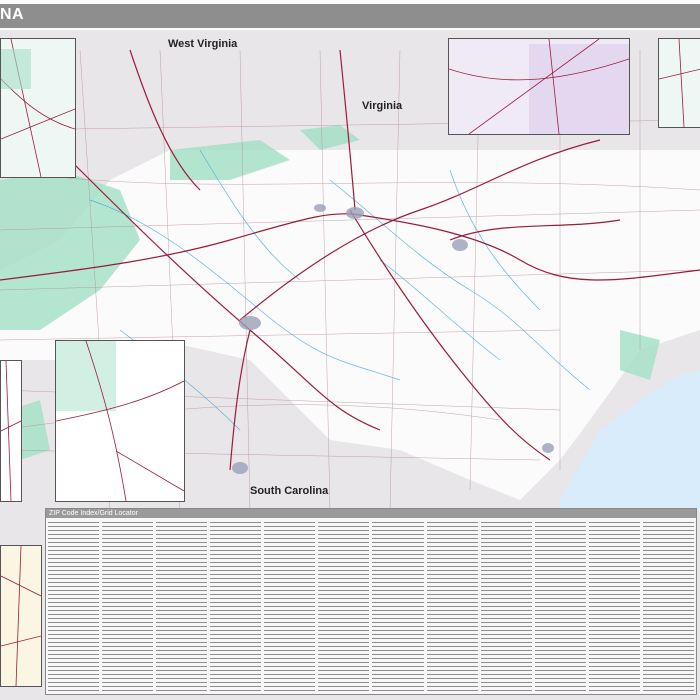 Image resolution: width=700 pixels, height=700 pixels. Describe the element at coordinates (679, 83) in the screenshot. I see `inset-map-northeast` at that location.